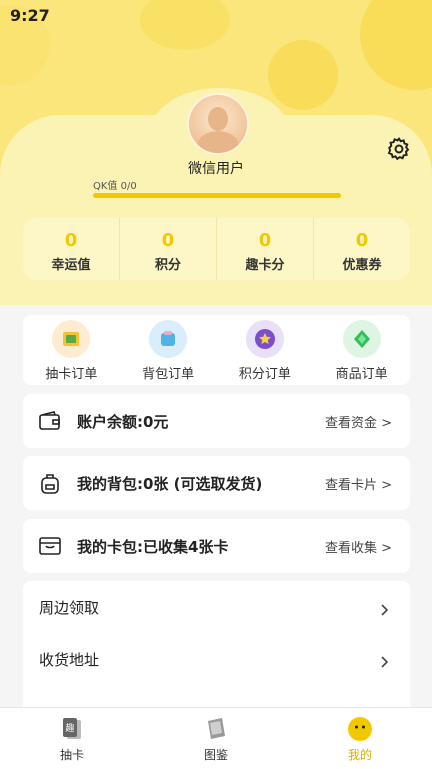  I want to click on card-wallet-row: 我的卡包:已收集4张卡 查看收集 >, so click(216, 546).